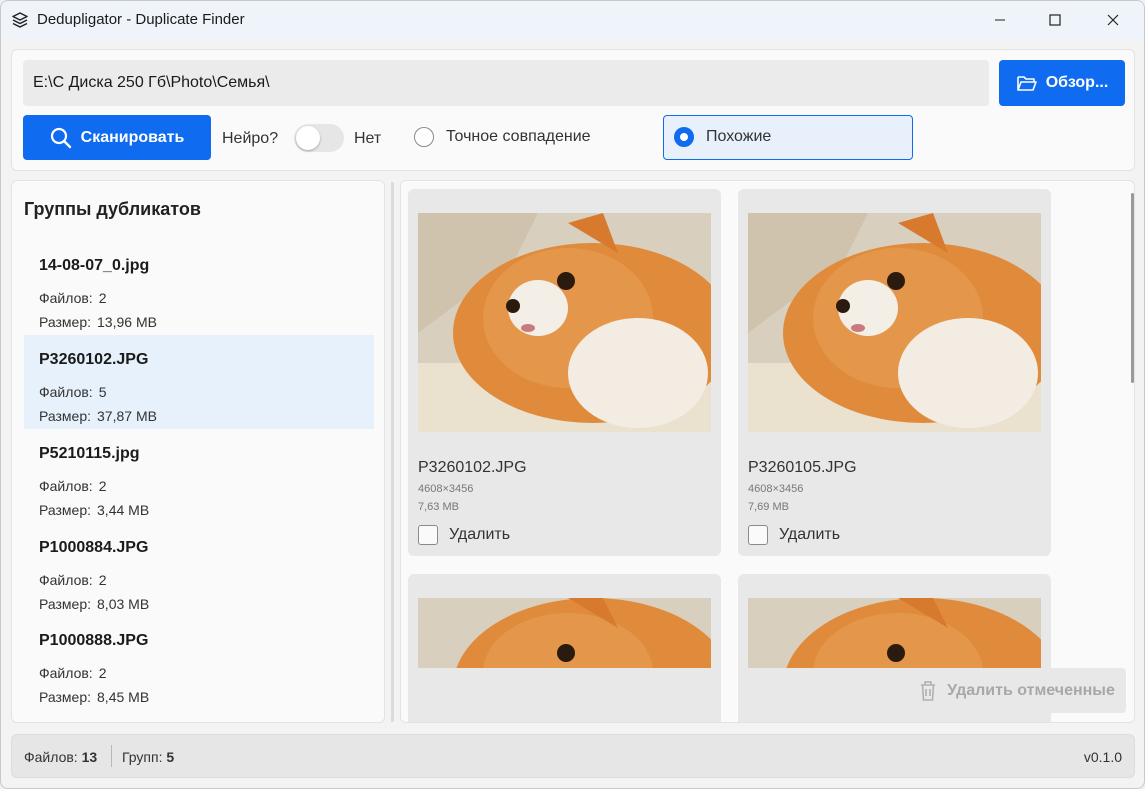  I want to click on title-bar: Dedupligator - Duplicate Finder, so click(572, 20).